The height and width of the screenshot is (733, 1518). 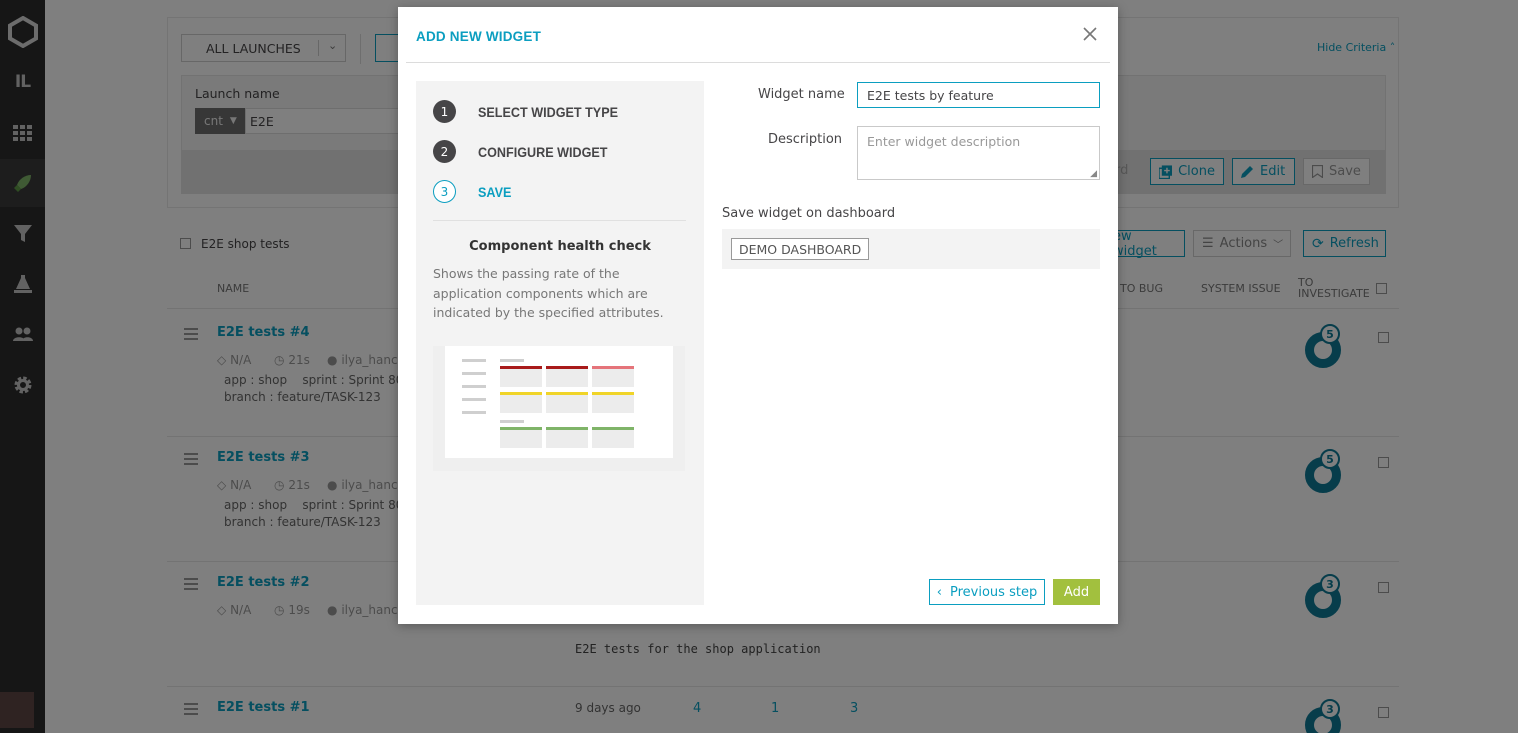 I want to click on dashboard-option-label: DEMO DASHBOARD, so click(x=800, y=249).